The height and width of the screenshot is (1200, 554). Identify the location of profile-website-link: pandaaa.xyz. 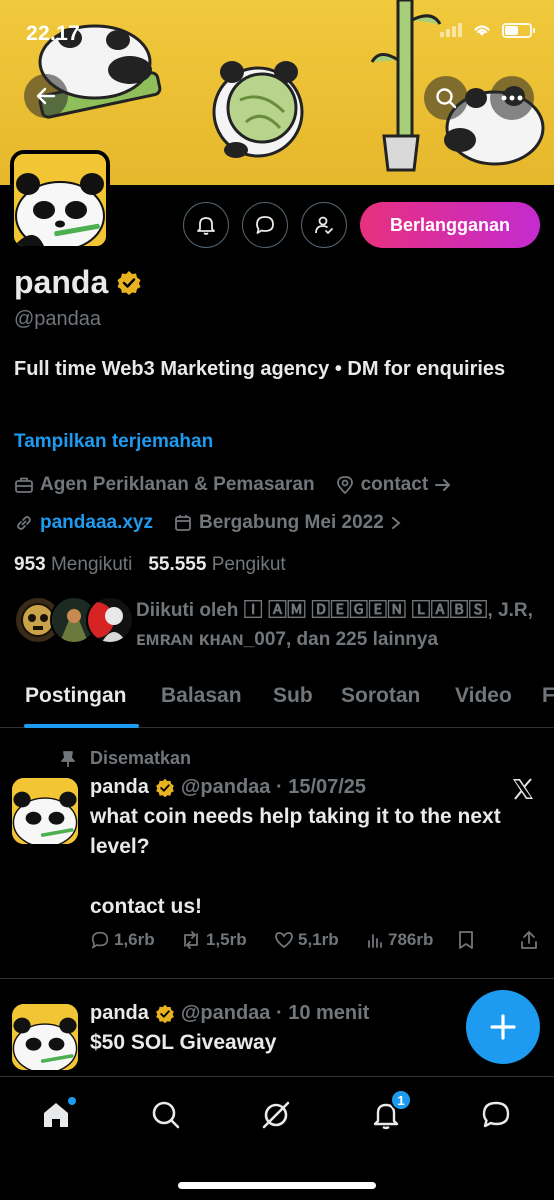
(96, 523).